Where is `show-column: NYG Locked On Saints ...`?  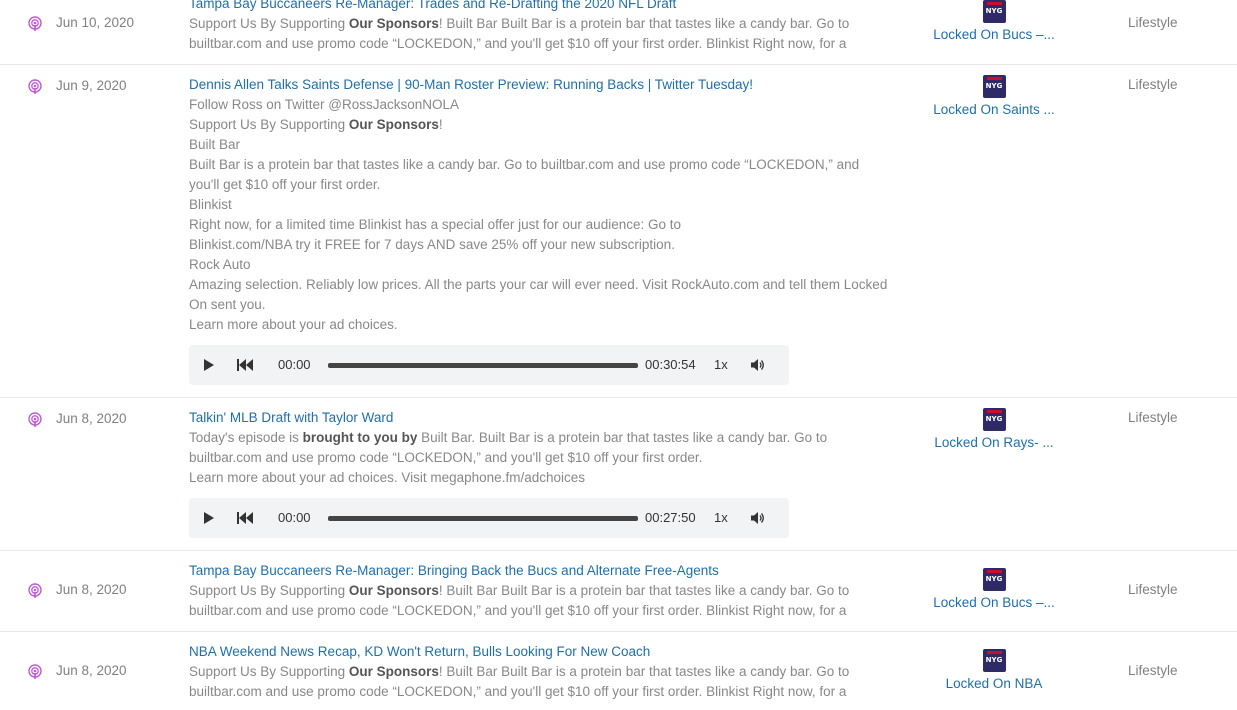 show-column: NYG Locked On Saints ... is located at coordinates (994, 96).